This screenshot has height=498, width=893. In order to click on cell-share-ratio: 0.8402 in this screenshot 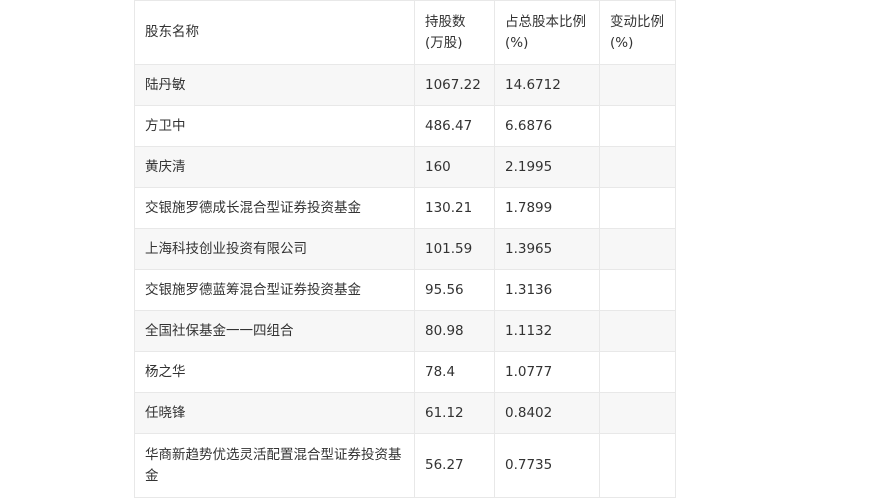, I will do `click(547, 413)`.